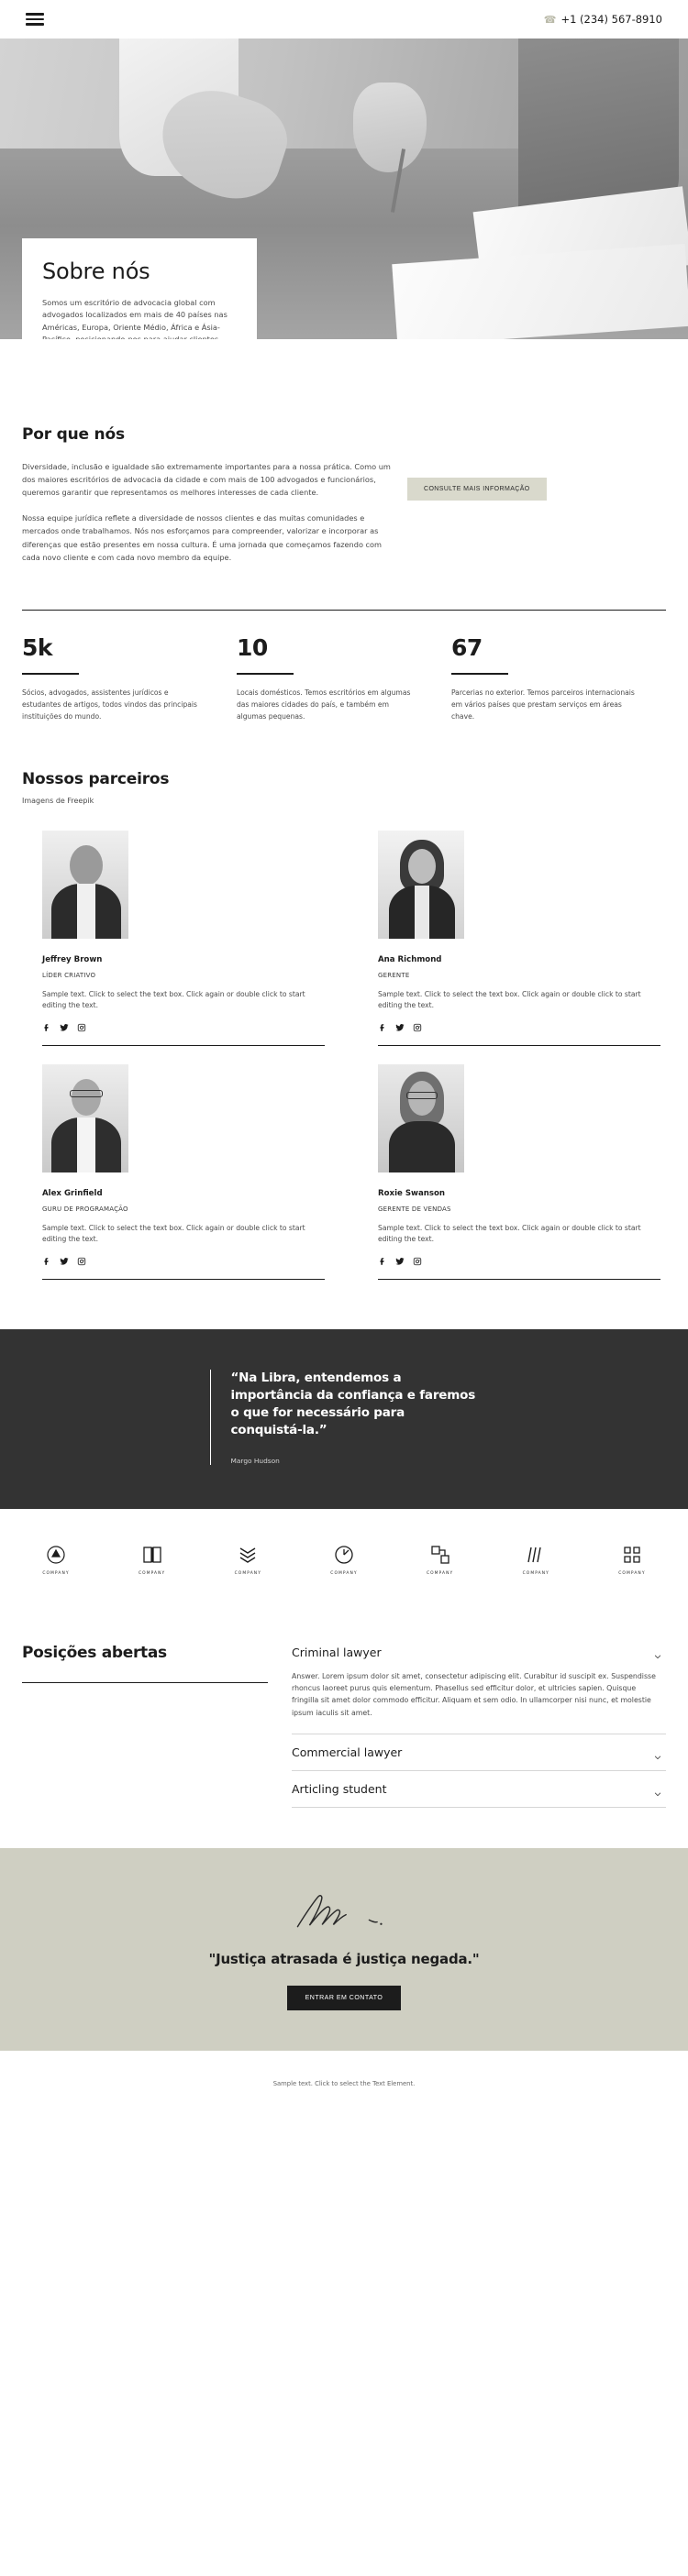 This screenshot has width=688, height=2576. What do you see at coordinates (344, 610) in the screenshot?
I see `stats-top-rule` at bounding box center [344, 610].